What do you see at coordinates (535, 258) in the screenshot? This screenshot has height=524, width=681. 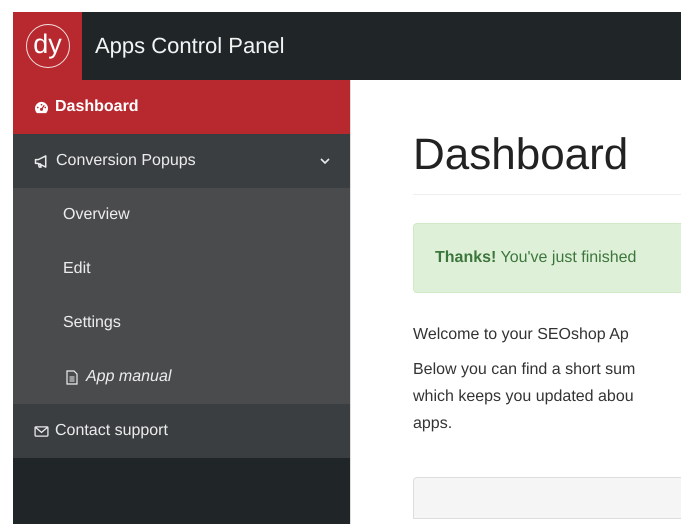 I see `alert-message: Thanks! You've just finished` at bounding box center [535, 258].